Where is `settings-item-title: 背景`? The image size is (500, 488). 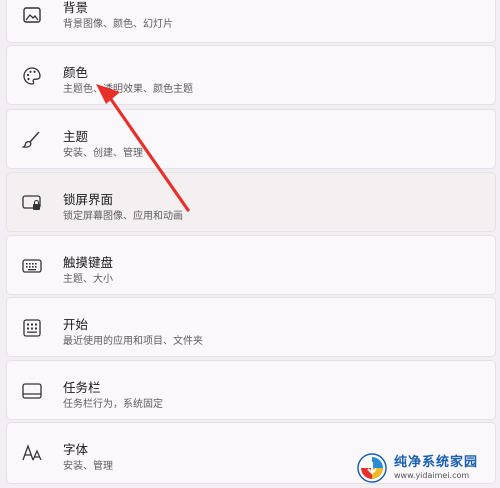
settings-item-title: 背景 is located at coordinates (76, 7).